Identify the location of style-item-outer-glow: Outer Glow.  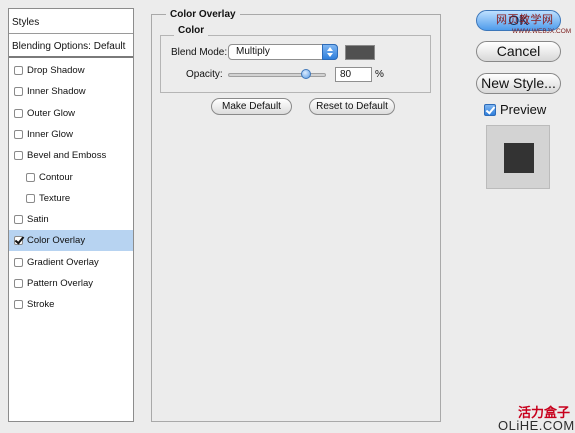
(71, 113).